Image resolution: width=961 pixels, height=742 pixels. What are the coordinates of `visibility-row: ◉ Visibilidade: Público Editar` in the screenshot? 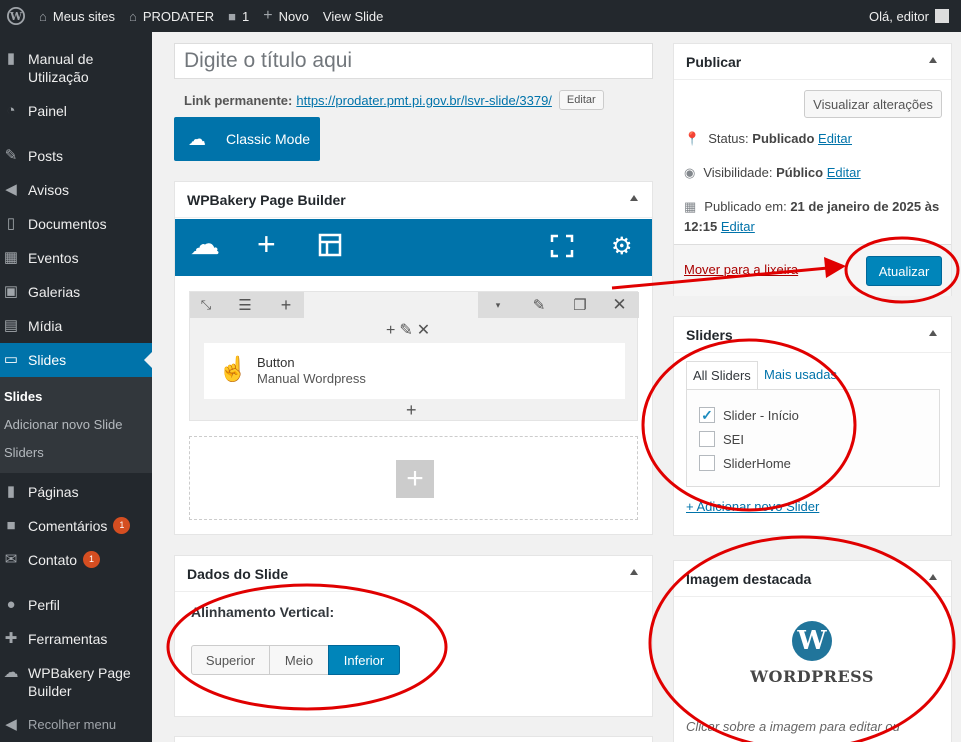 It's located at (772, 173).